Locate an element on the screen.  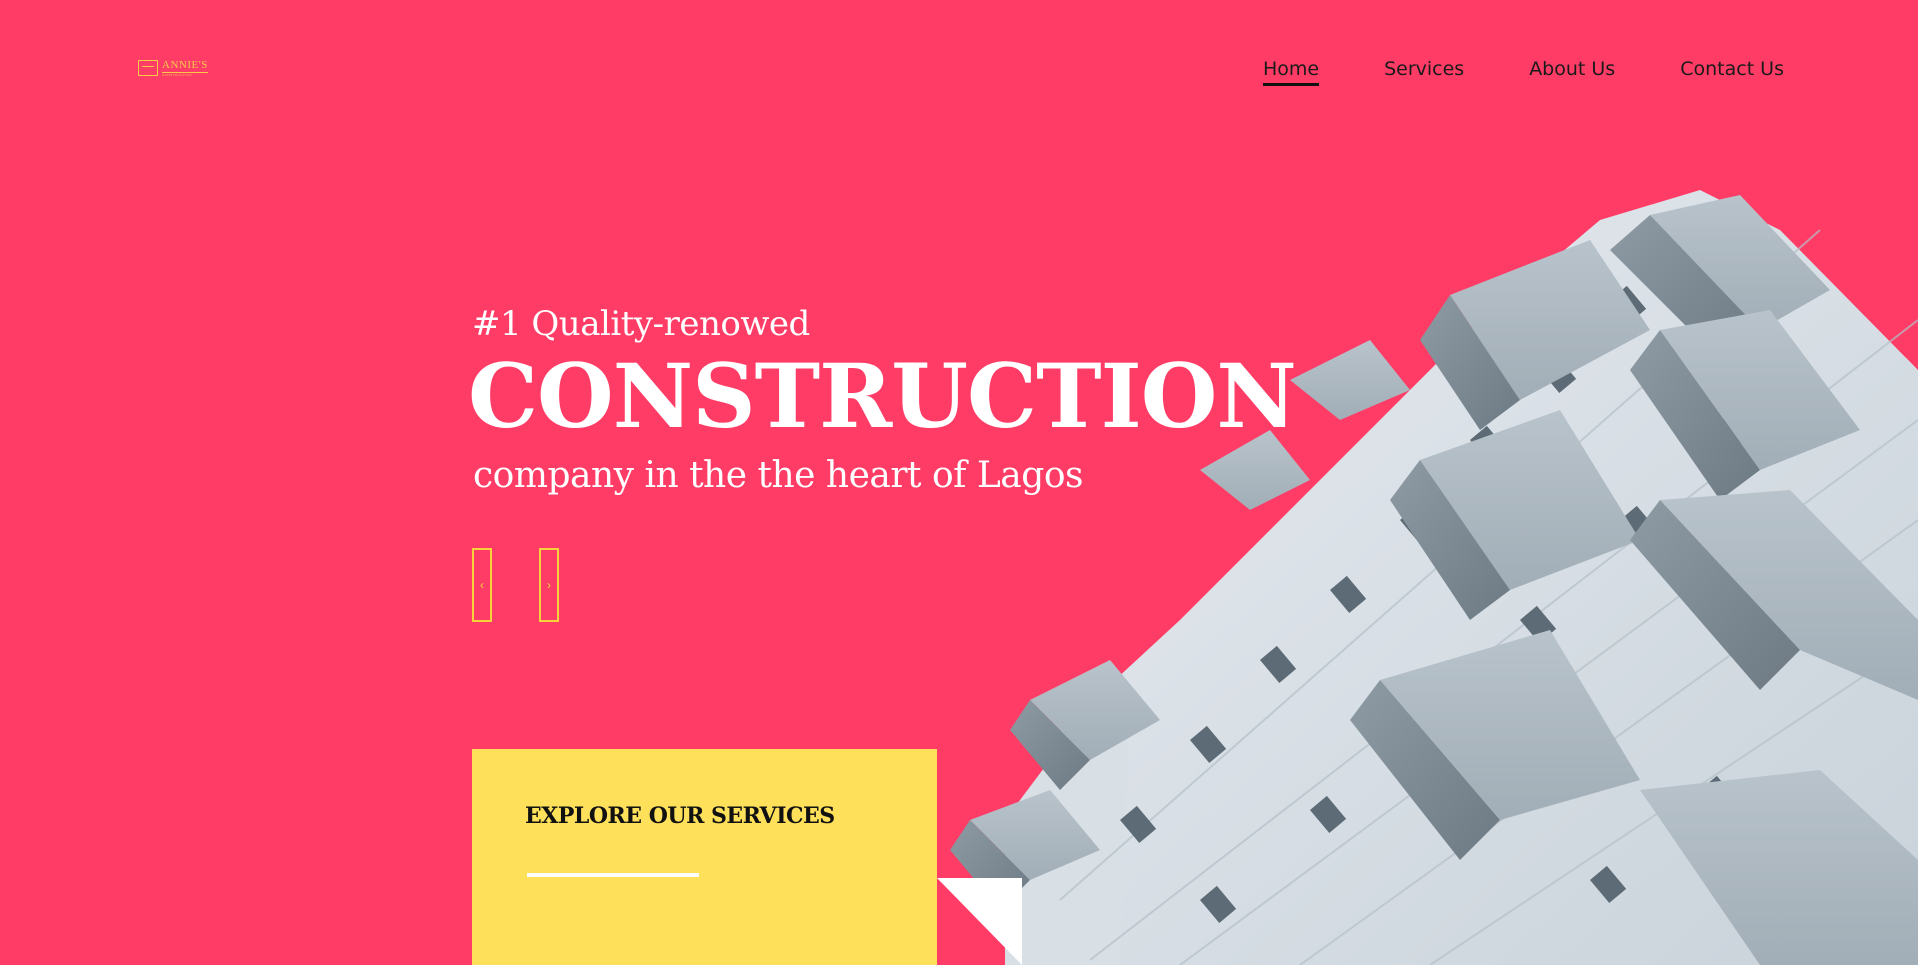
logo-icon is located at coordinates (148, 68).